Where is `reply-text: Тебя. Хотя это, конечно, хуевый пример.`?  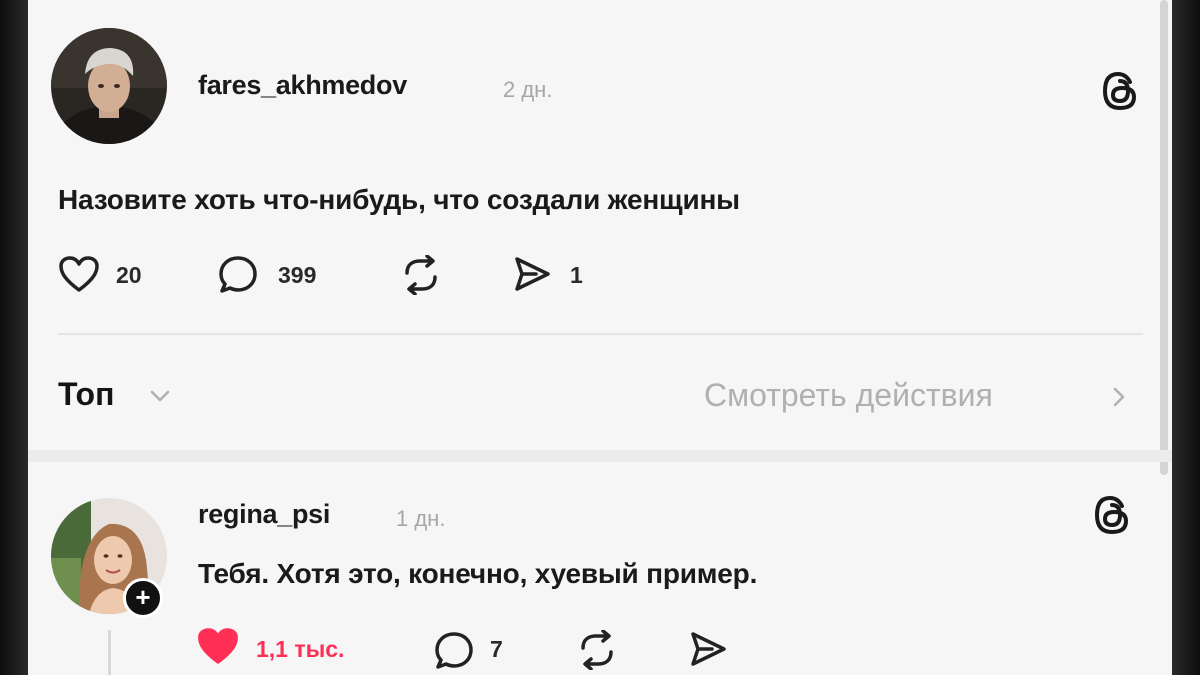
reply-text: Тебя. Хотя это, конечно, хуевый пример. is located at coordinates (478, 573).